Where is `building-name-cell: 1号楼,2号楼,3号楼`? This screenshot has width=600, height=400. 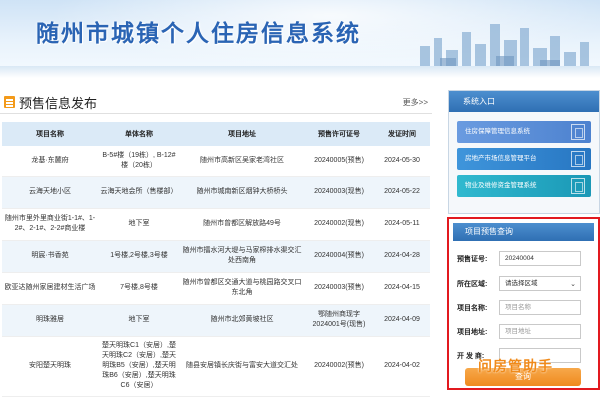 building-name-cell: 1号楼,2号楼,3号楼 is located at coordinates (139, 256).